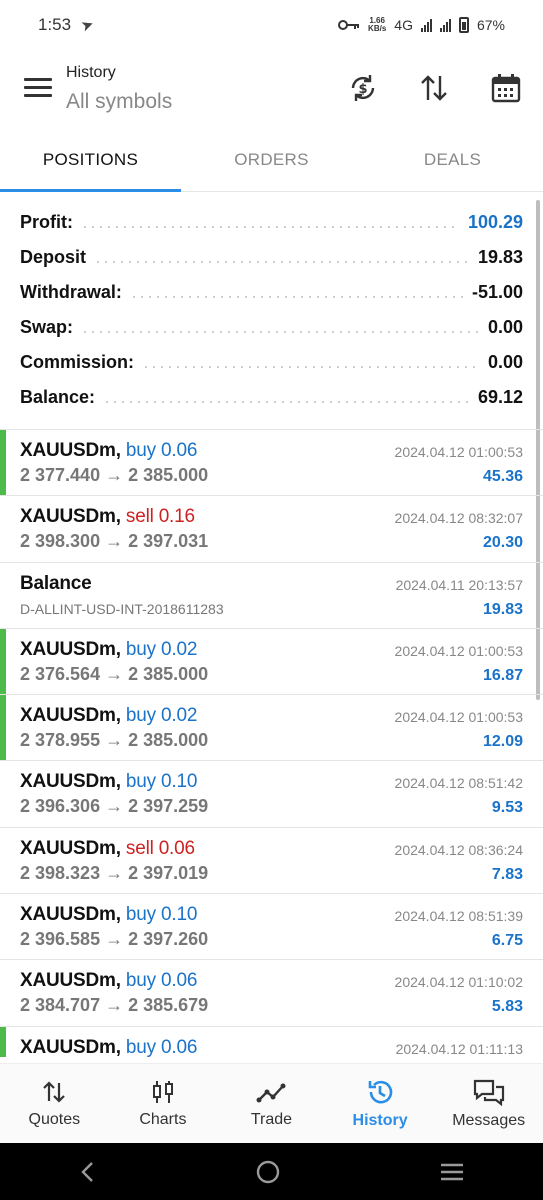  Describe the element at coordinates (114, 872) in the screenshot. I see `price-range: 2 398.323 → 2 397.019` at that location.